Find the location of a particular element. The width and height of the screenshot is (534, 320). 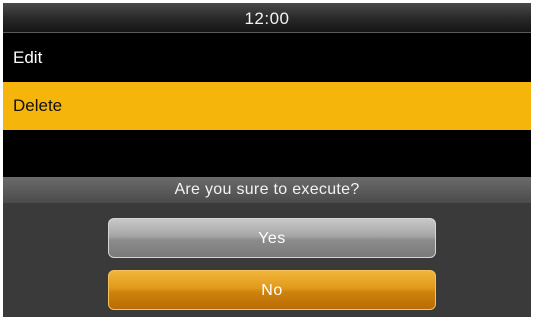

status-bar: 12:00 is located at coordinates (267, 18).